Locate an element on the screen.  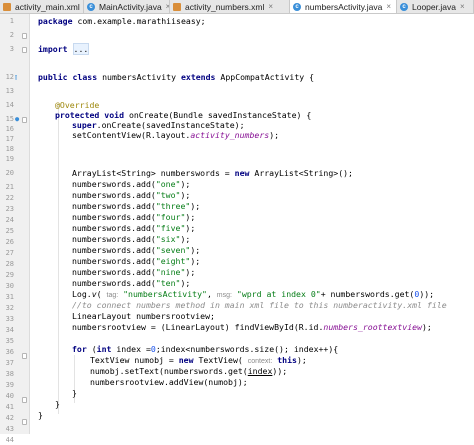
code-line-settext: numobj.setText(numberswords.get(index)); is located at coordinates (188, 371).